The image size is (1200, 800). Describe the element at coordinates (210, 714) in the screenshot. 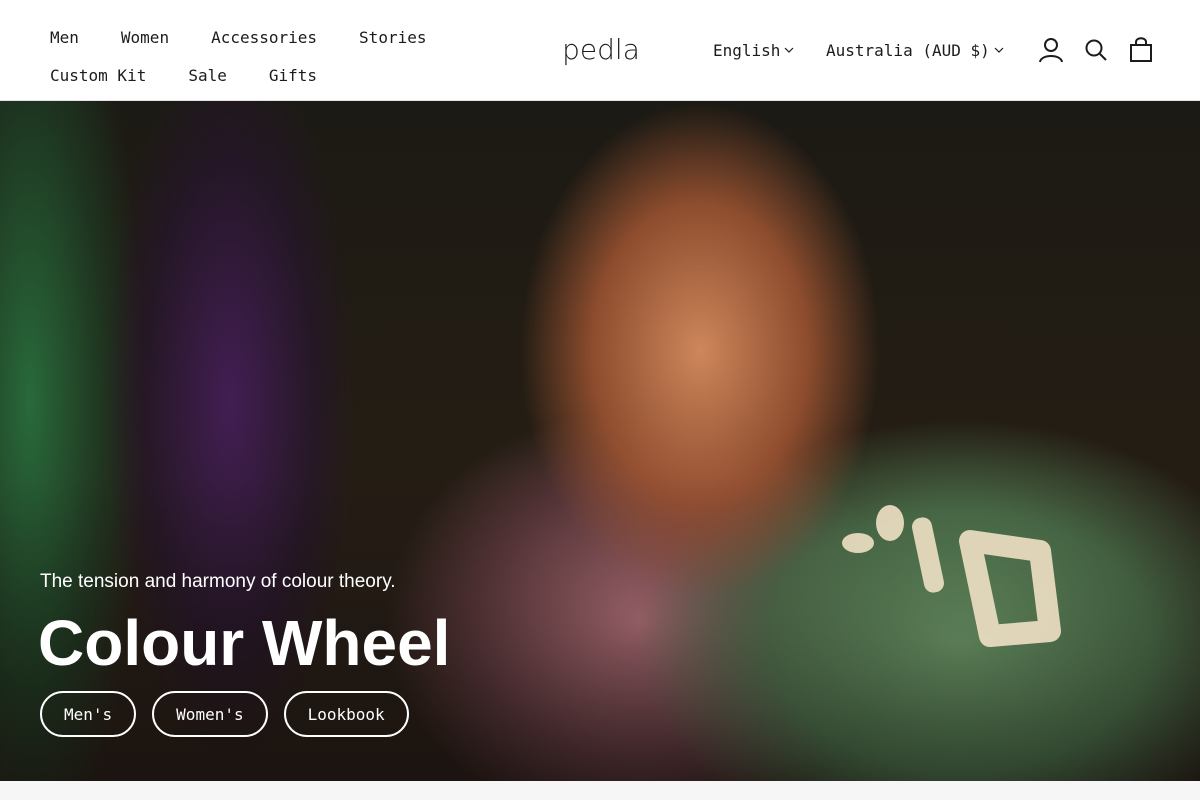

I see `womens-button: Women's` at that location.